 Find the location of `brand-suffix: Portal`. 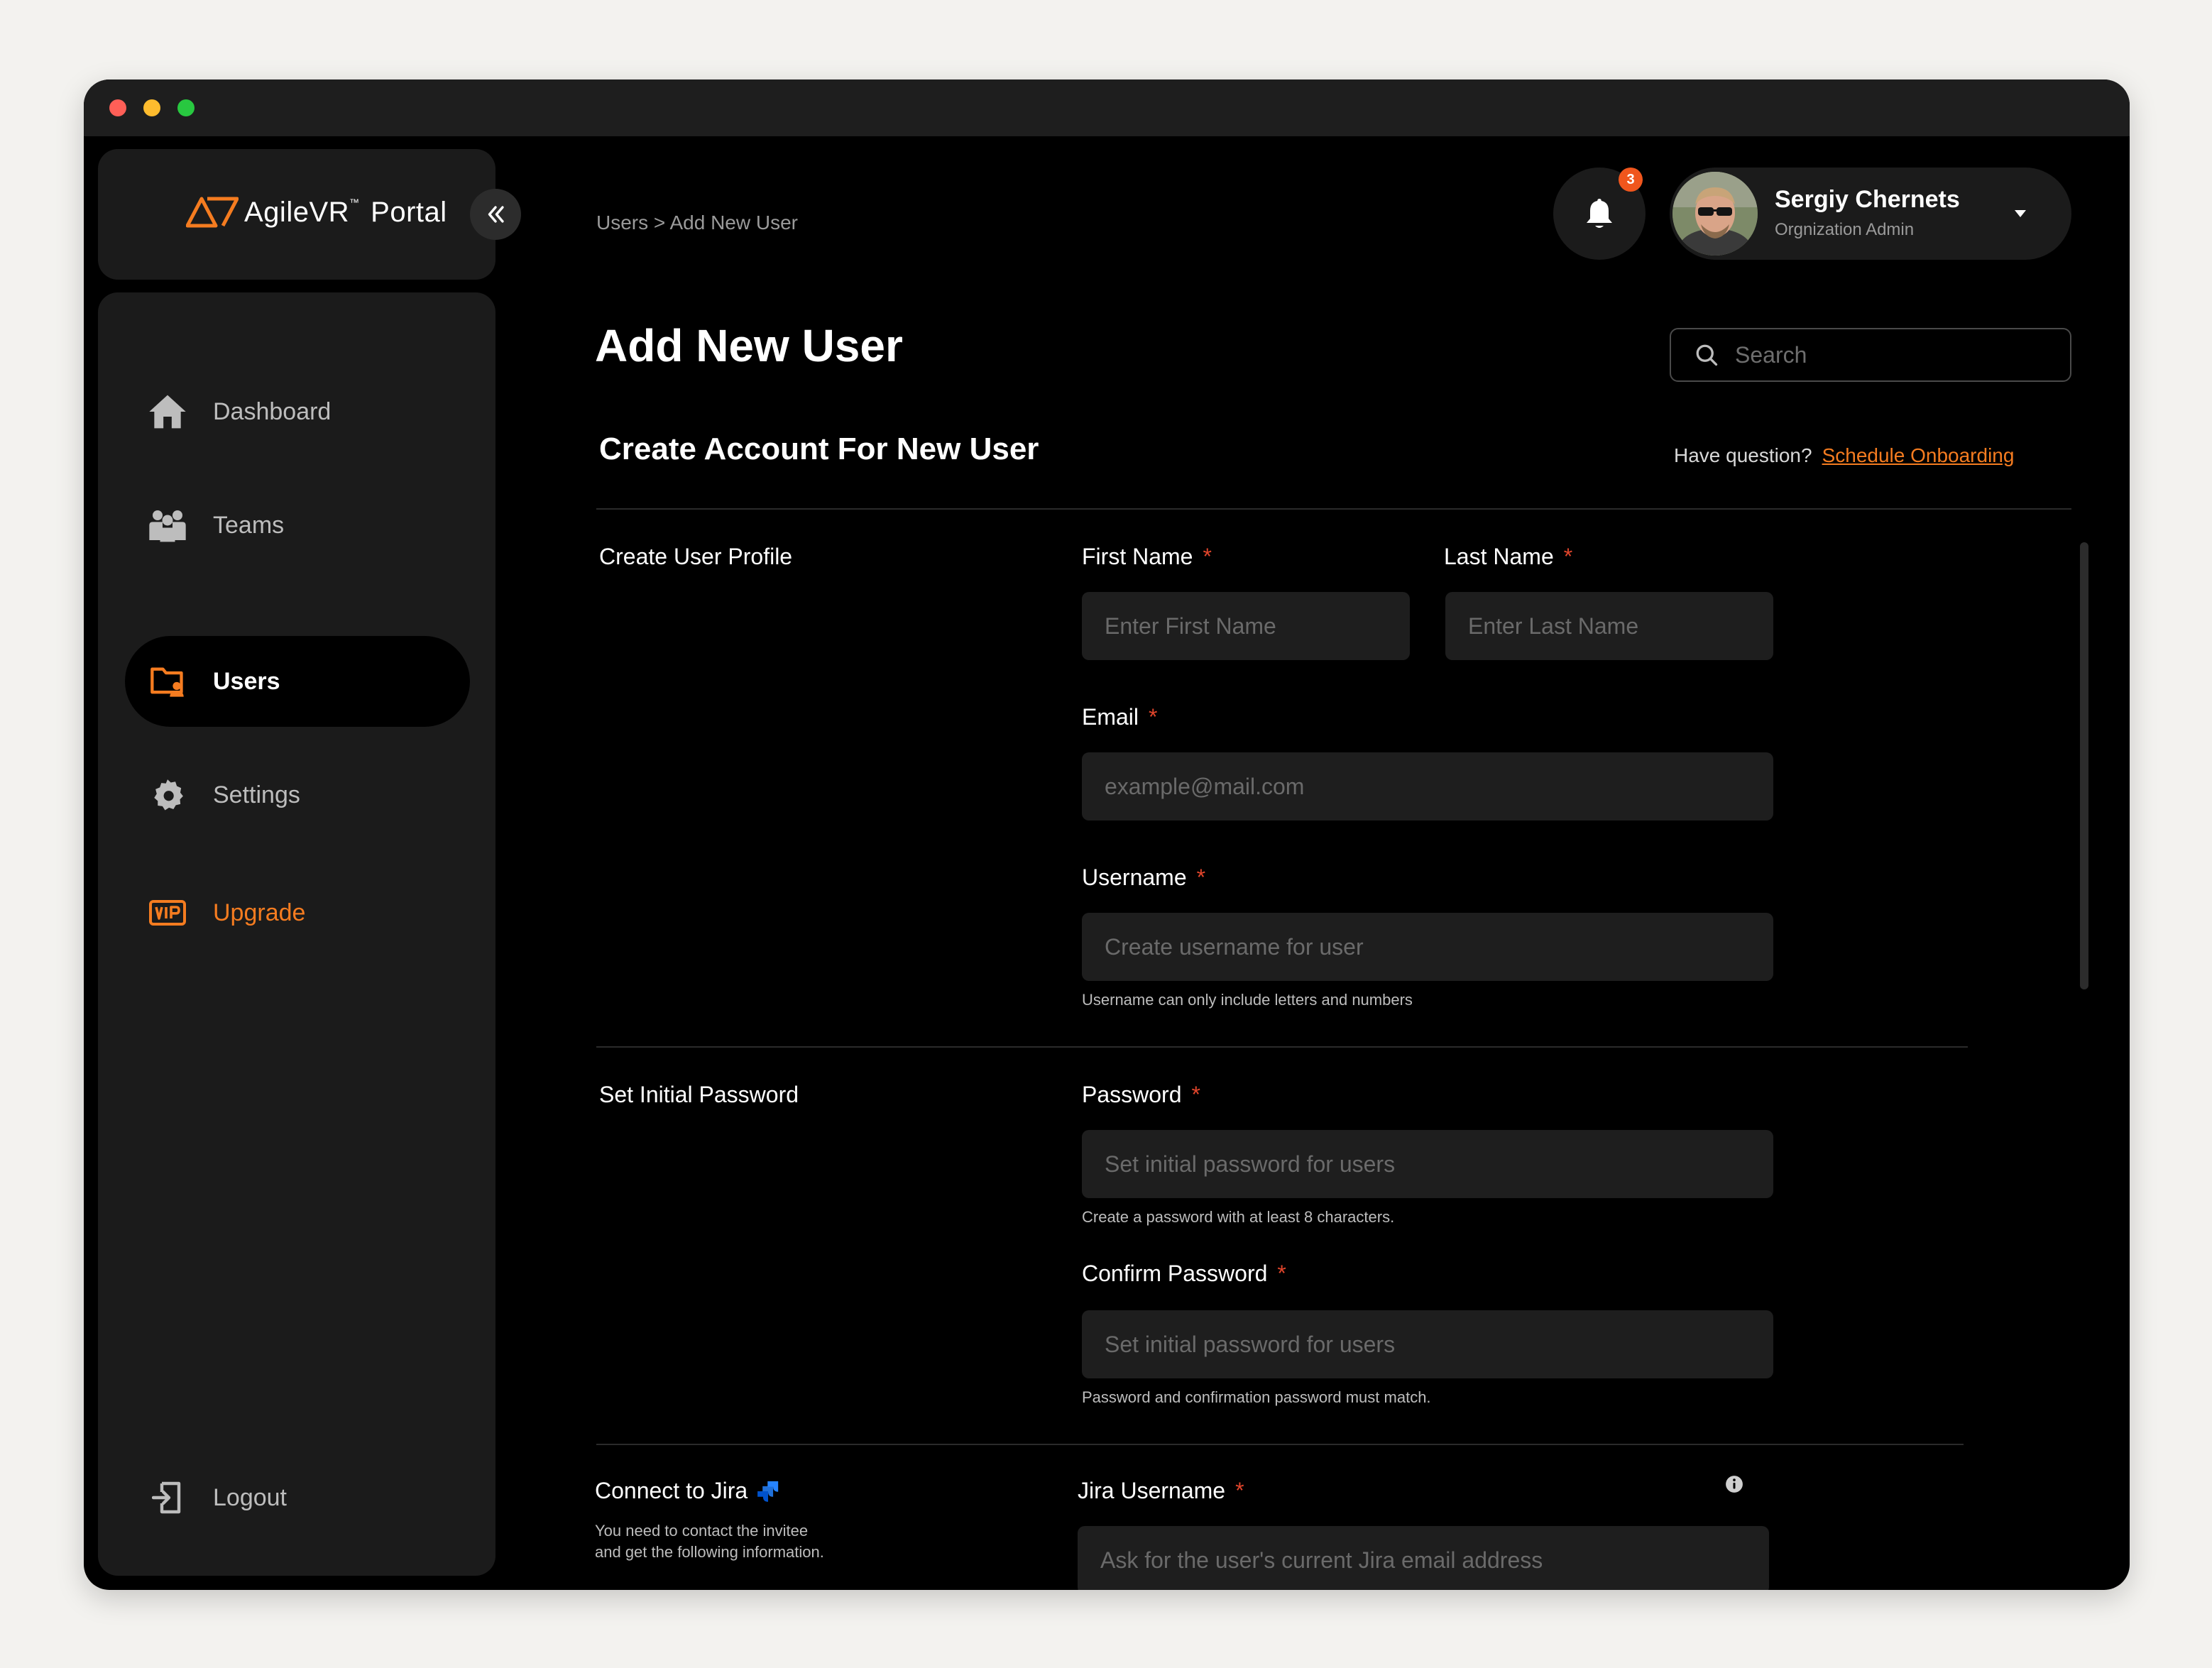

brand-suffix: Portal is located at coordinates (409, 212).